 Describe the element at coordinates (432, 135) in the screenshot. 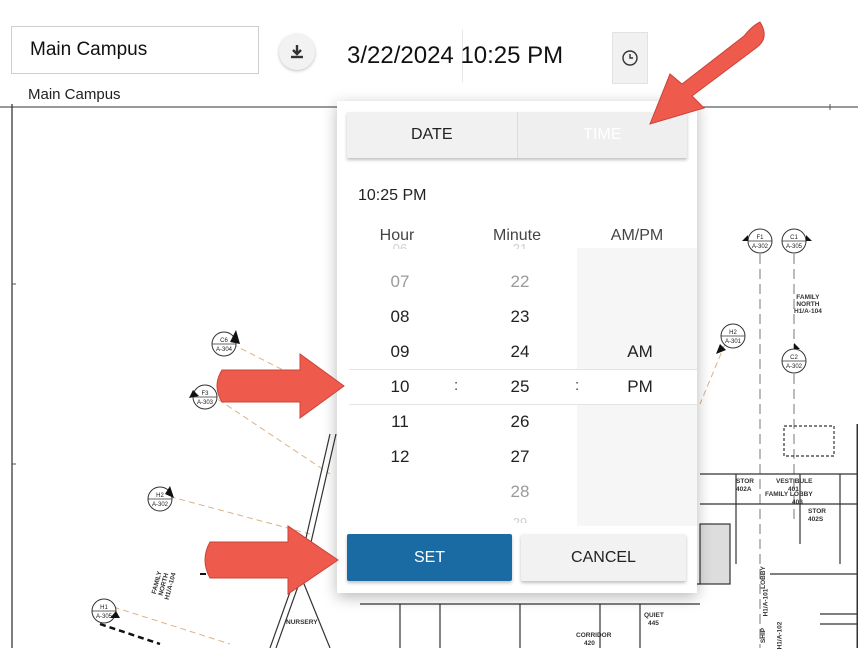

I see `tab-date: DATE` at that location.